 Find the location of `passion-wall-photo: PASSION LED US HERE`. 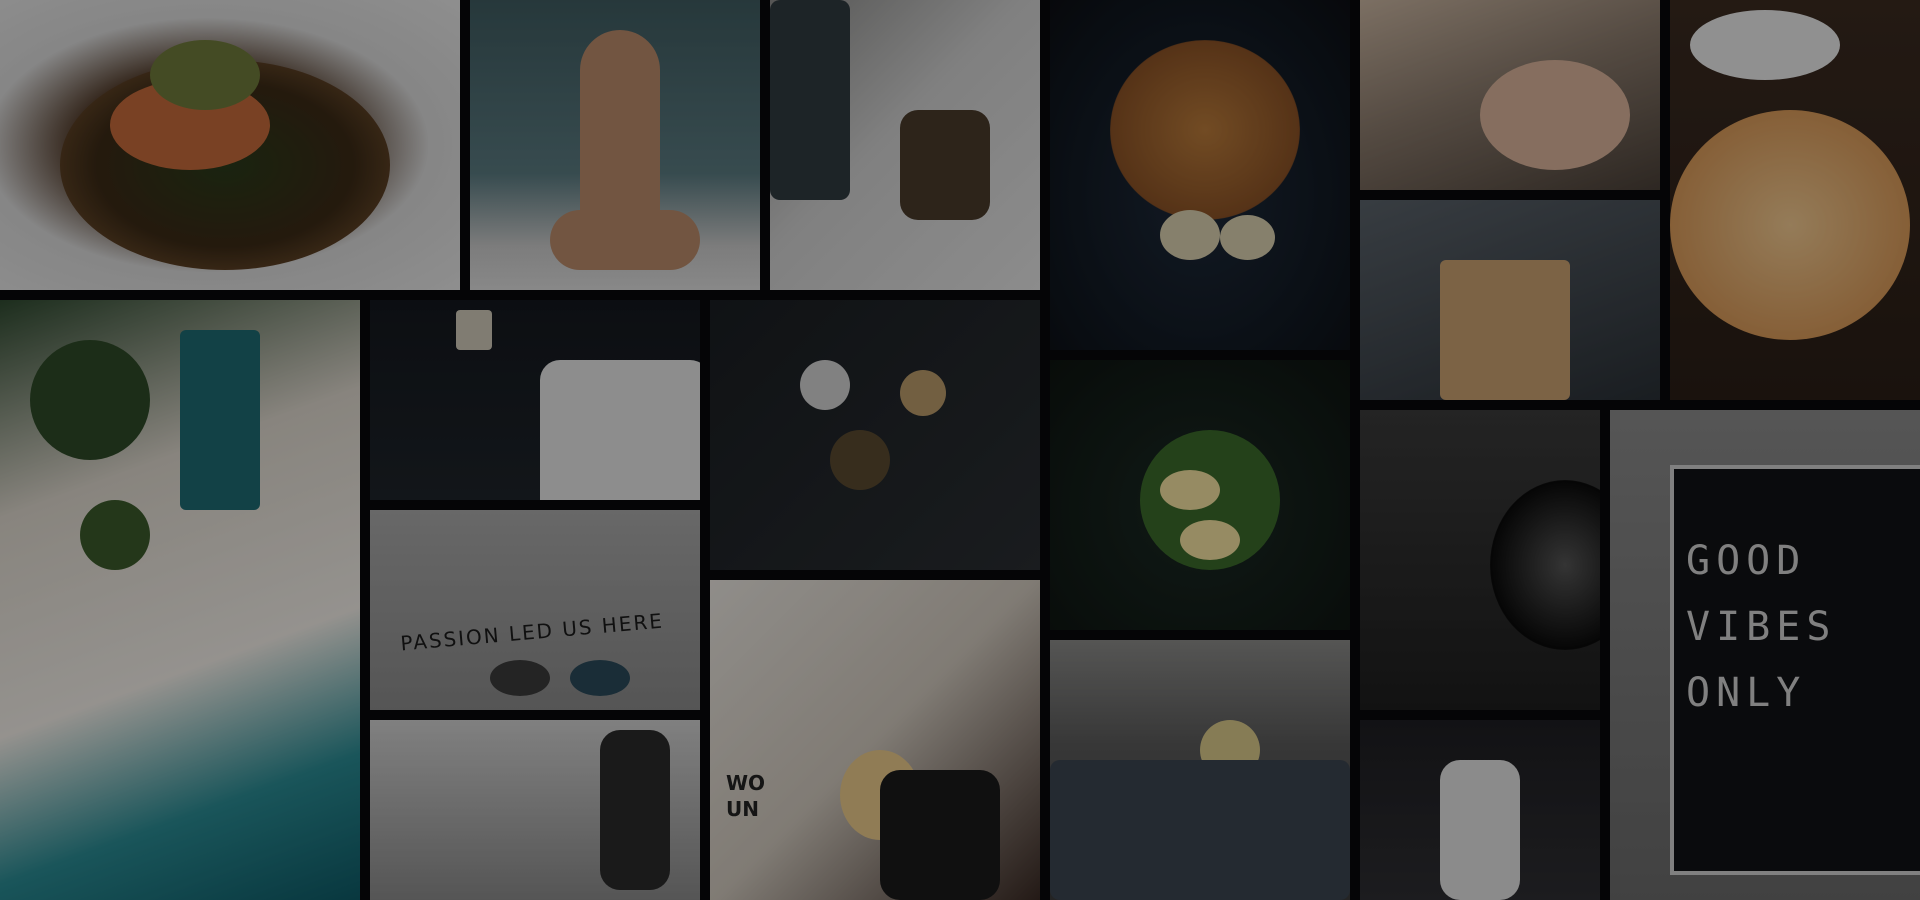

passion-wall-photo: PASSION LED US HERE is located at coordinates (535, 610).